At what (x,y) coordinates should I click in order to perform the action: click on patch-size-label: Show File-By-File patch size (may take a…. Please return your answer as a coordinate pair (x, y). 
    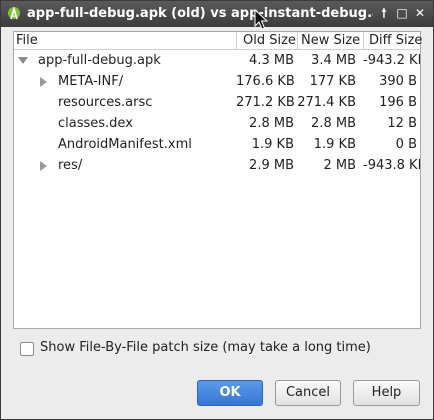
    Looking at the image, I should click on (205, 347).